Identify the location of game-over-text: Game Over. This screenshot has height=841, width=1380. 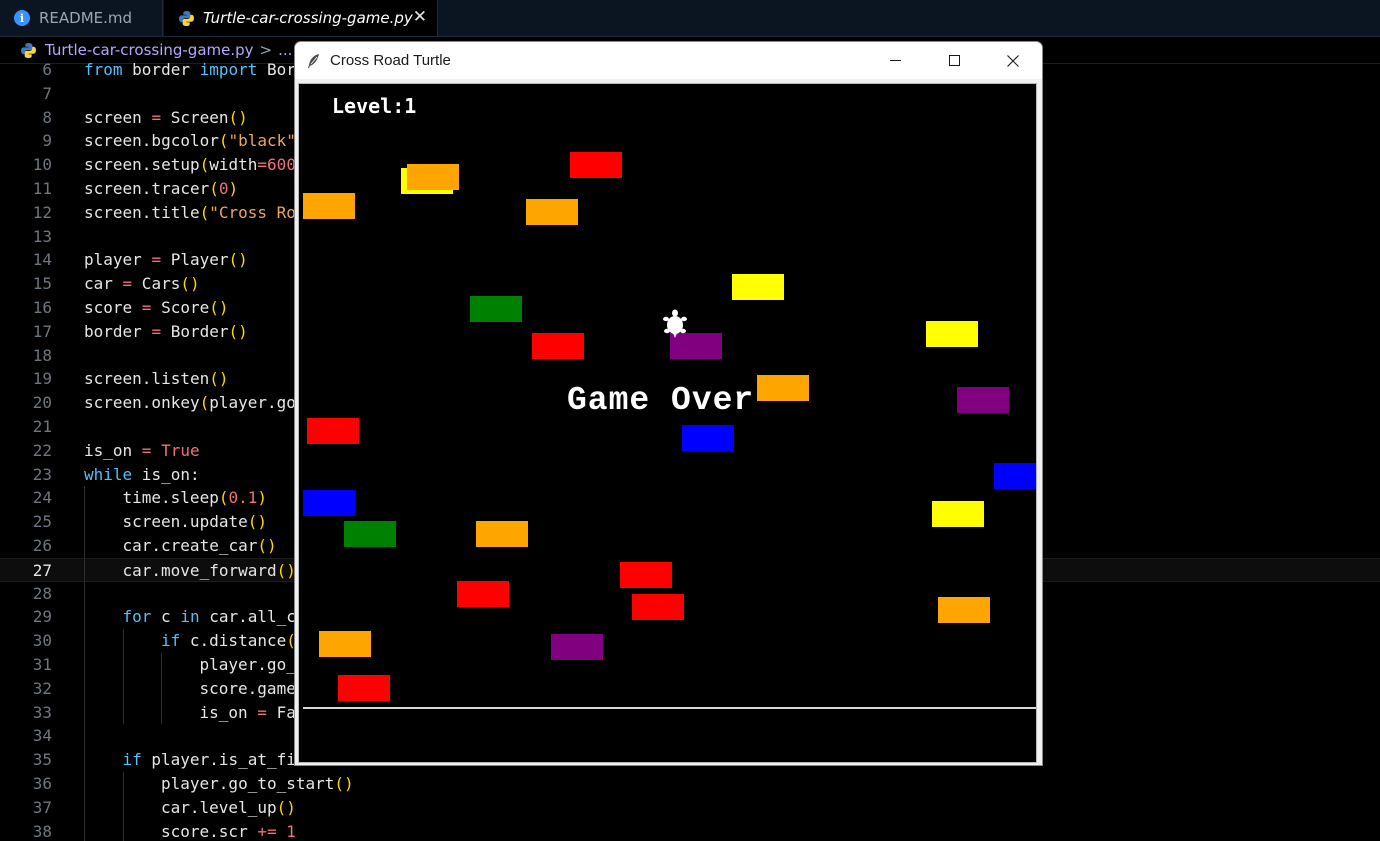
(661, 400).